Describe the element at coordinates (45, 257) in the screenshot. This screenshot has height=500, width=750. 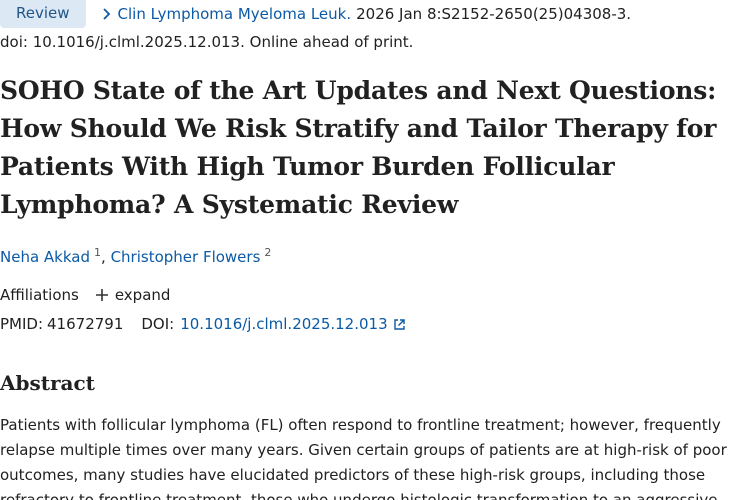
I see `author-link-akkad: Neha Akkad` at that location.